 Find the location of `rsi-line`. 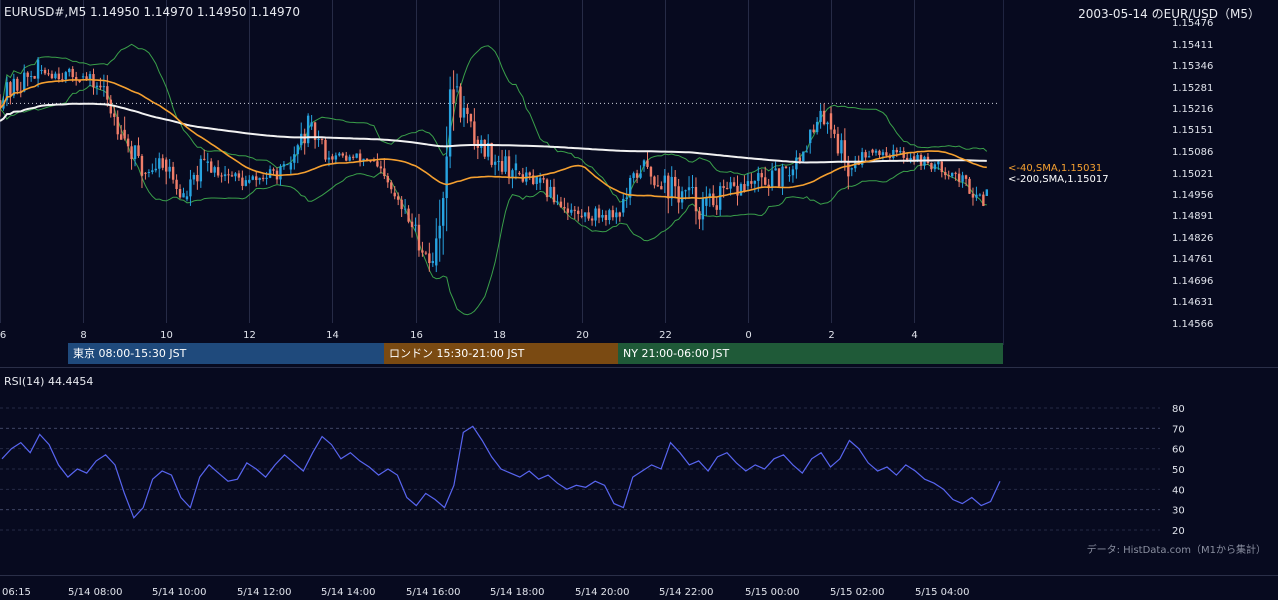

rsi-line is located at coordinates (501, 472).